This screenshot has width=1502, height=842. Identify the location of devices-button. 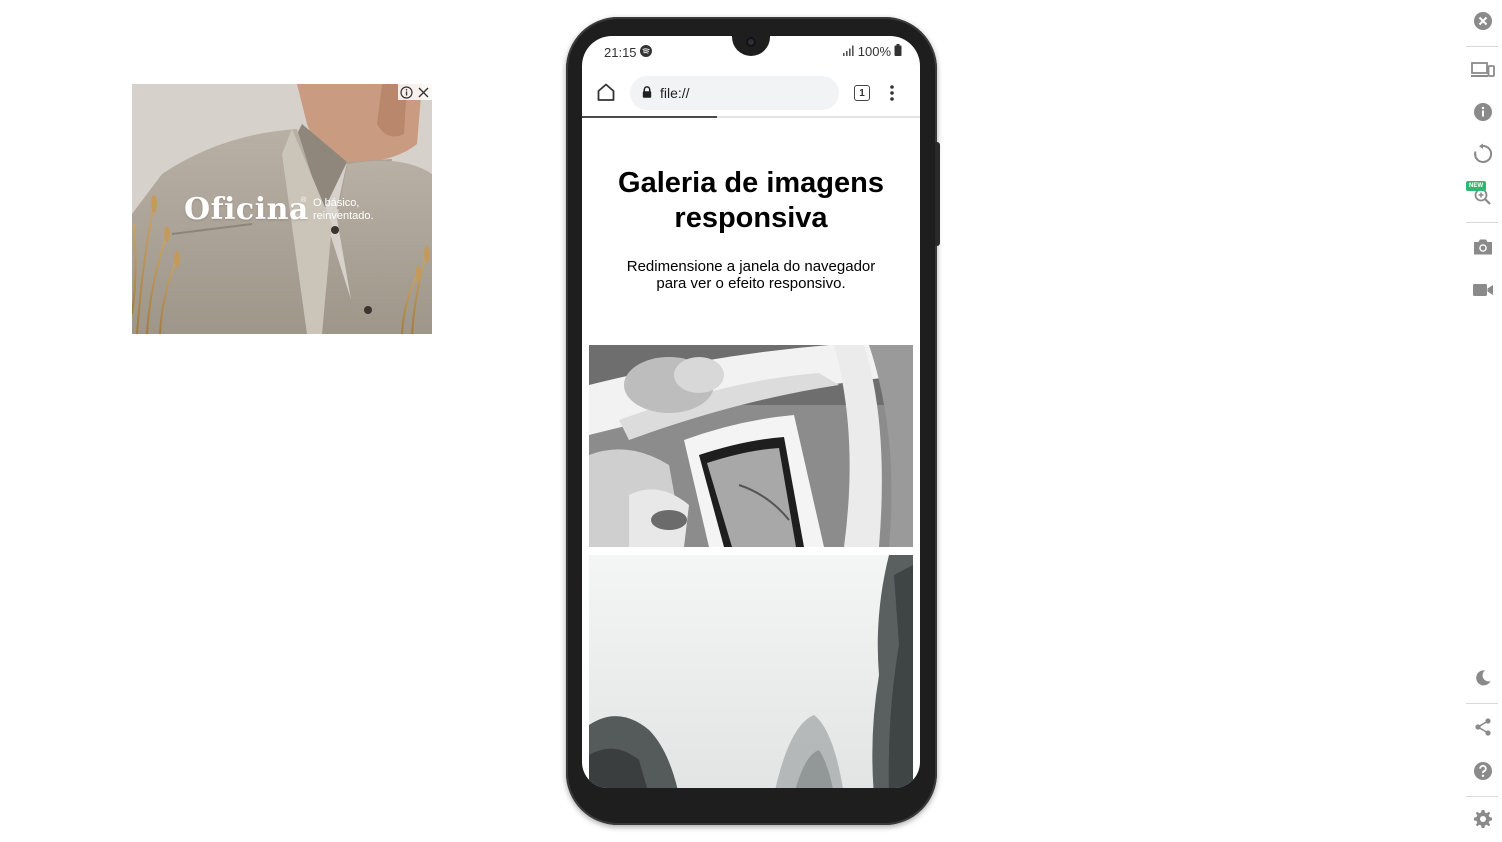
(1483, 70).